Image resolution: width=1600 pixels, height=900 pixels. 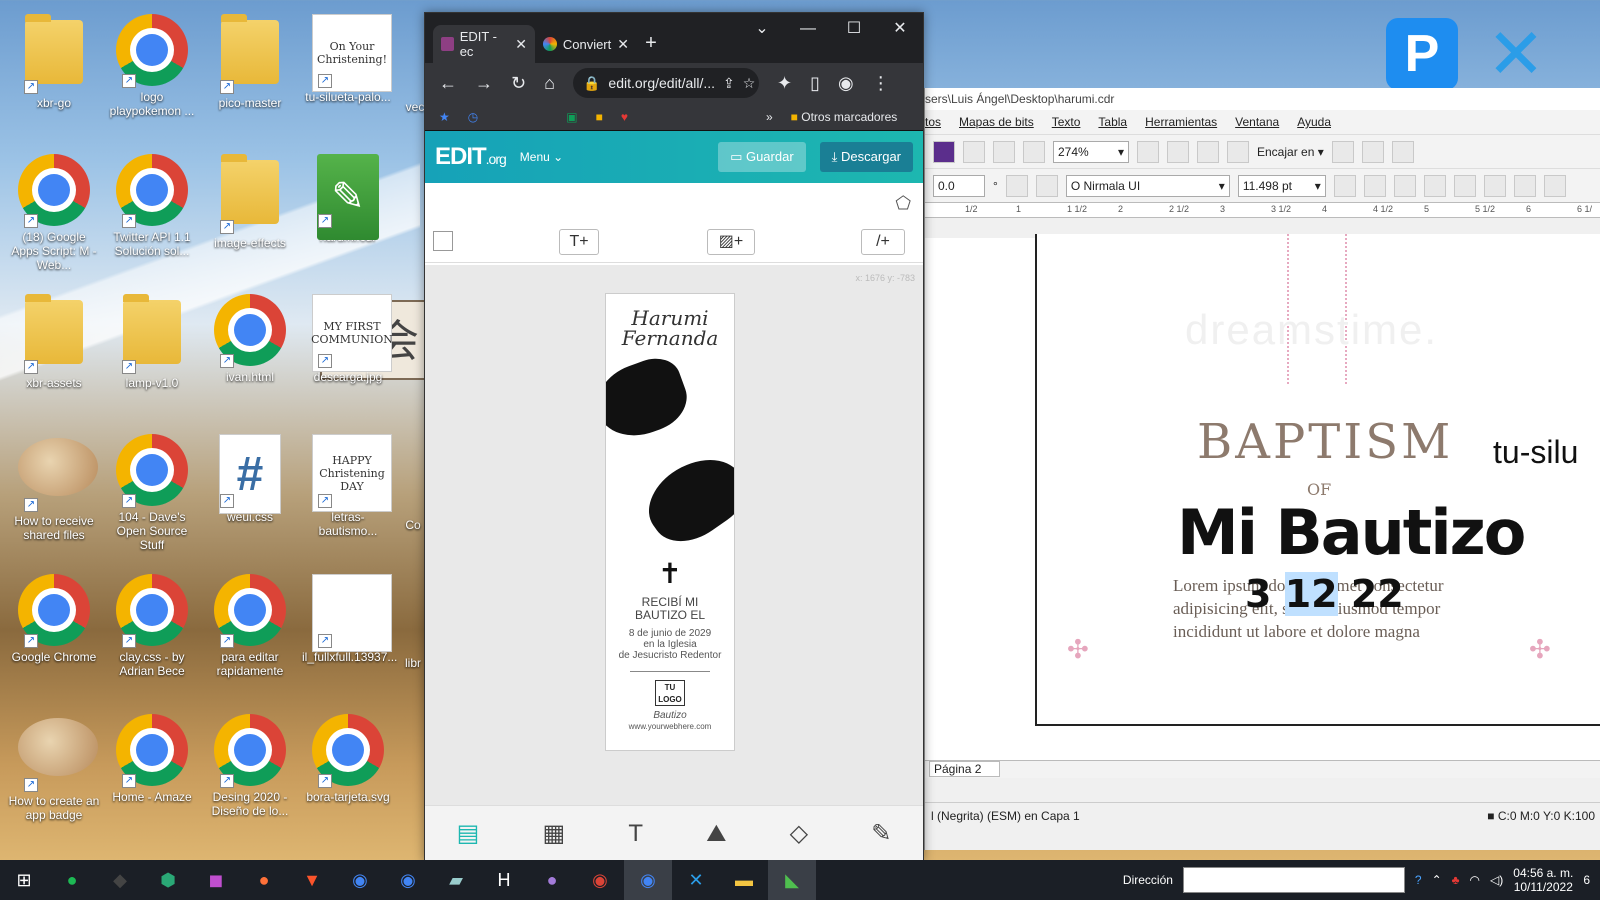 I want to click on desktop-icon: ↗ bora-tarjeta.svg, so click(x=348, y=756).